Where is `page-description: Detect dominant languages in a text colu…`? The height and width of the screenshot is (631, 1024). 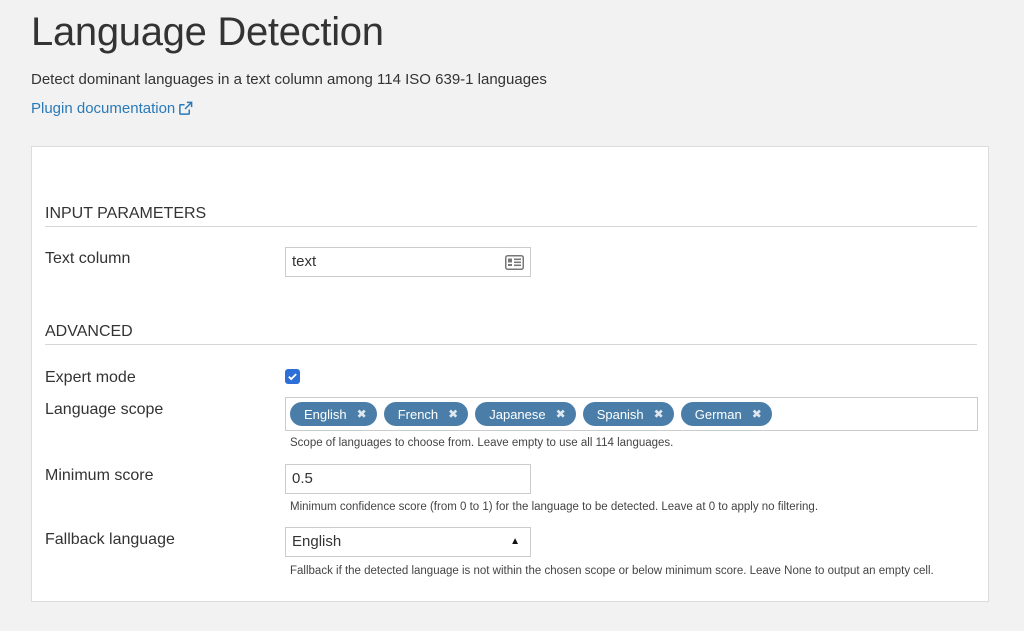
page-description: Detect dominant languages in a text colu… is located at coordinates (289, 79).